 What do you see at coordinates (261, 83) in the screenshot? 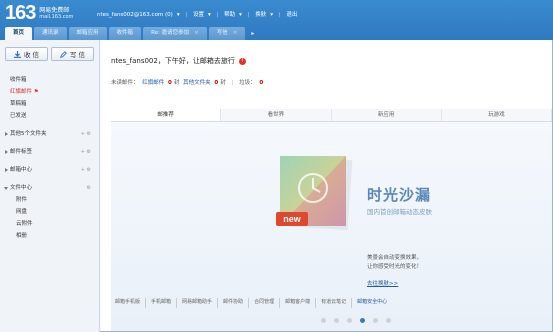
I see `spam-count: 0` at bounding box center [261, 83].